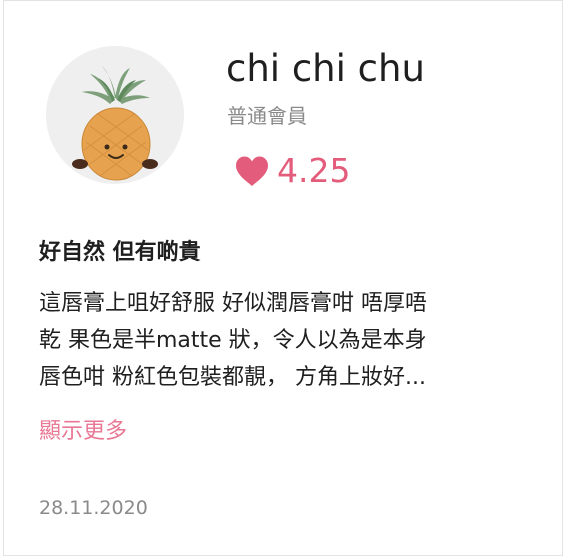 The image size is (568, 560). I want to click on rating-value: 4.25, so click(314, 170).